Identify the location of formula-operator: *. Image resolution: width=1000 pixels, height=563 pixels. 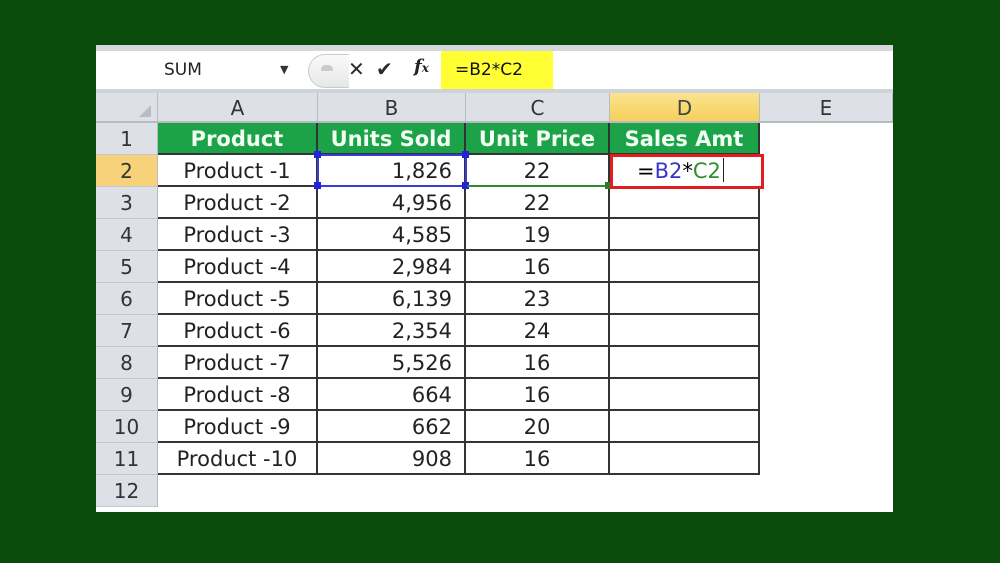
(687, 171).